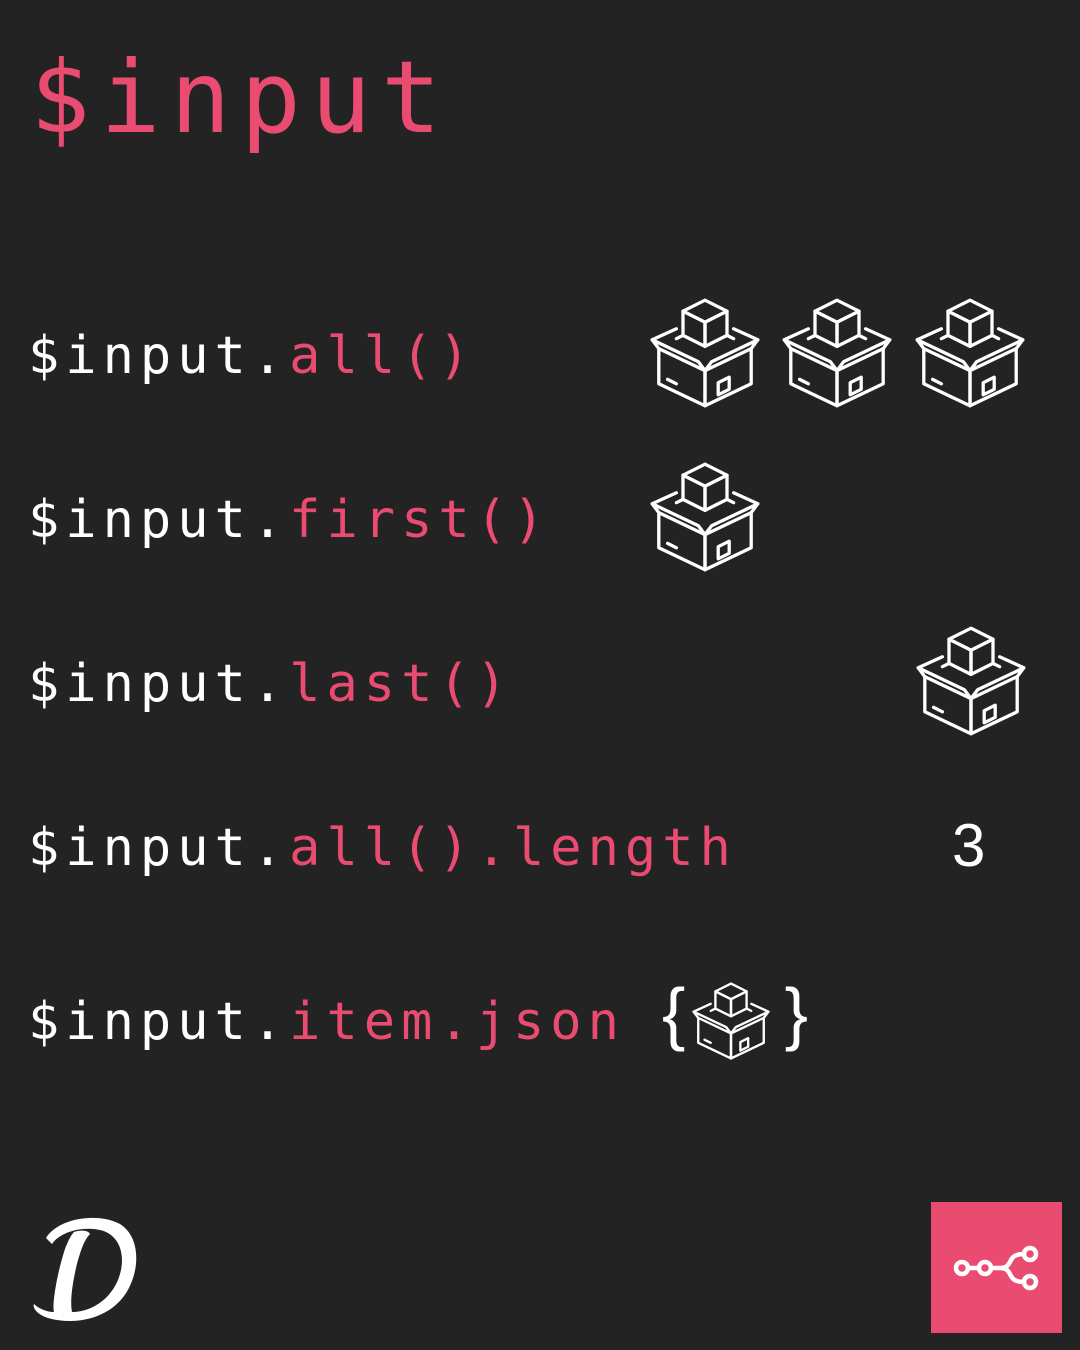  I want to click on row-first: $input.first(), so click(289, 520).